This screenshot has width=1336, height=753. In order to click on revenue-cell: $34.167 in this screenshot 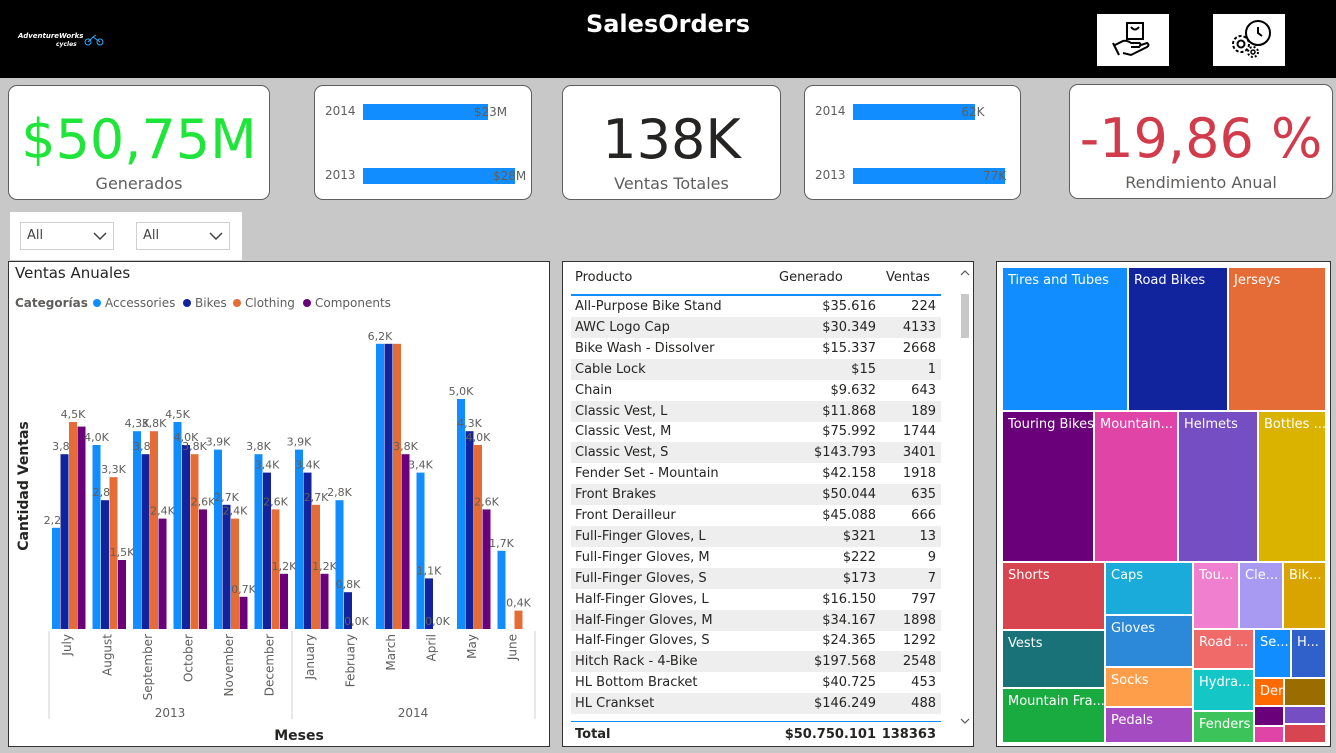, I will do `click(849, 620)`.